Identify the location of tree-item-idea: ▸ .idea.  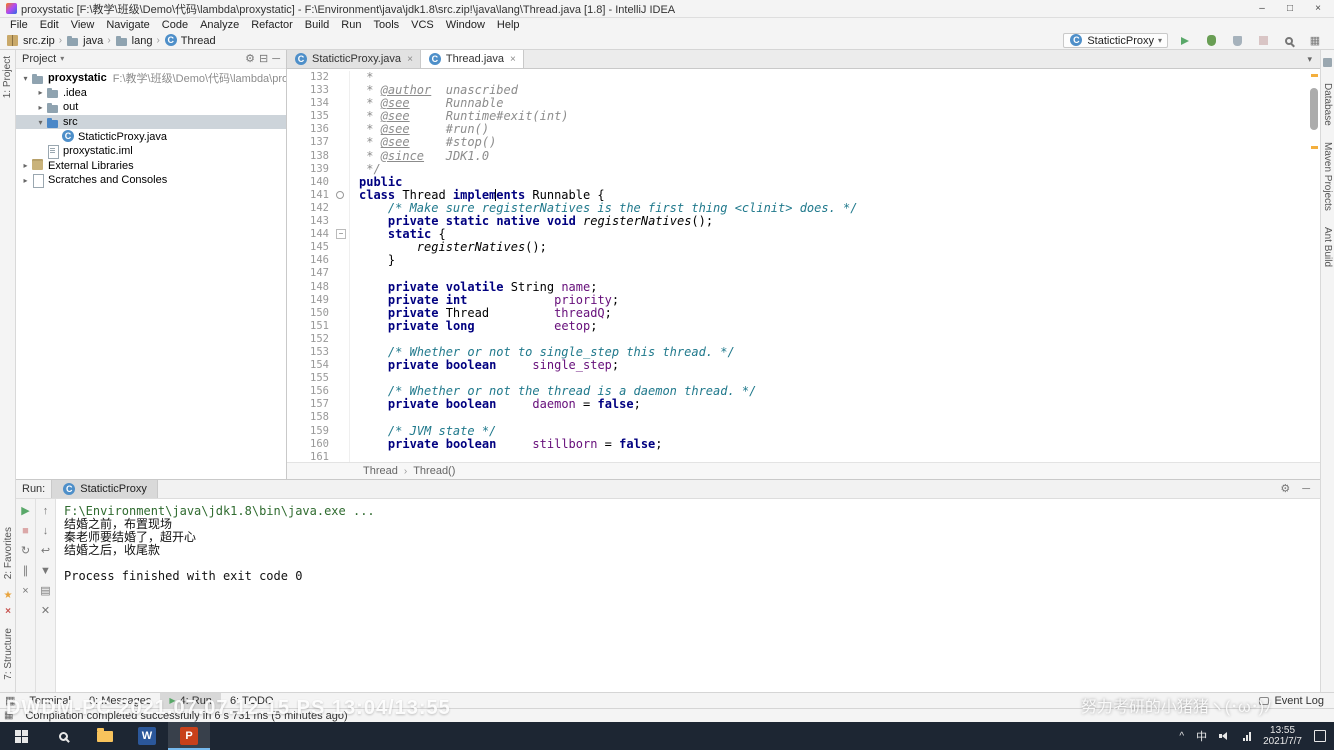
(151, 93).